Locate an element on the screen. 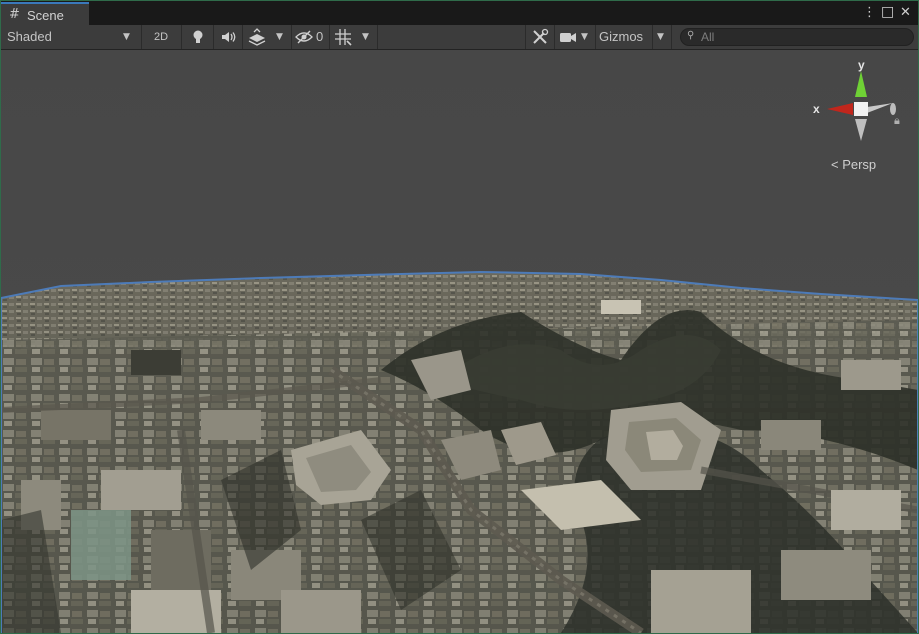  lightbulb-icon is located at coordinates (198, 36).